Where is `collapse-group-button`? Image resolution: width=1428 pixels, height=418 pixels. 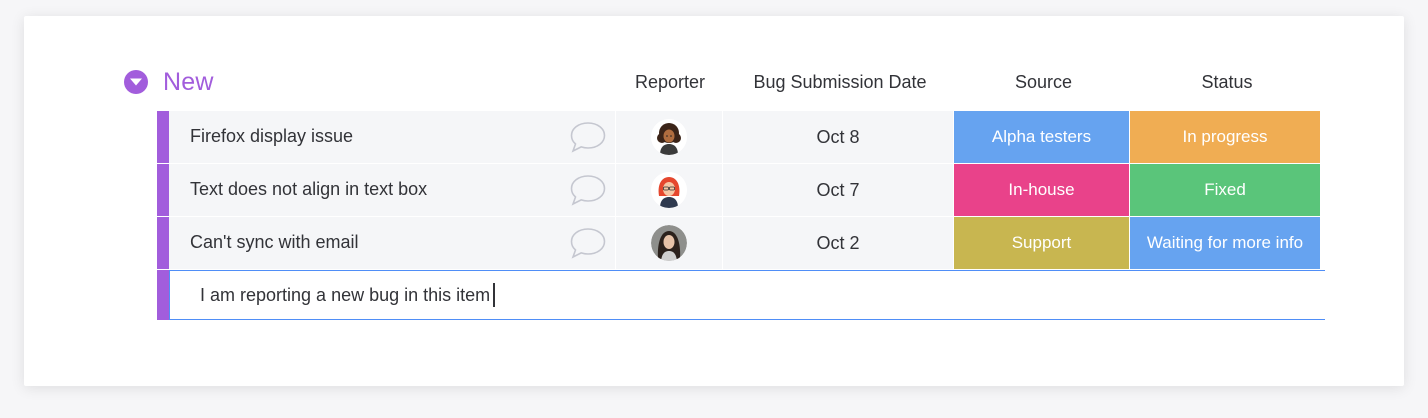 collapse-group-button is located at coordinates (136, 82).